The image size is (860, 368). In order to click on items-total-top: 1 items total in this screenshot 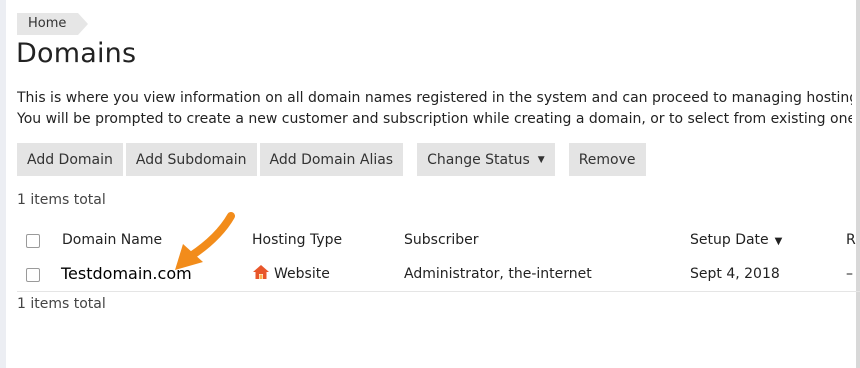, I will do `click(61, 200)`.